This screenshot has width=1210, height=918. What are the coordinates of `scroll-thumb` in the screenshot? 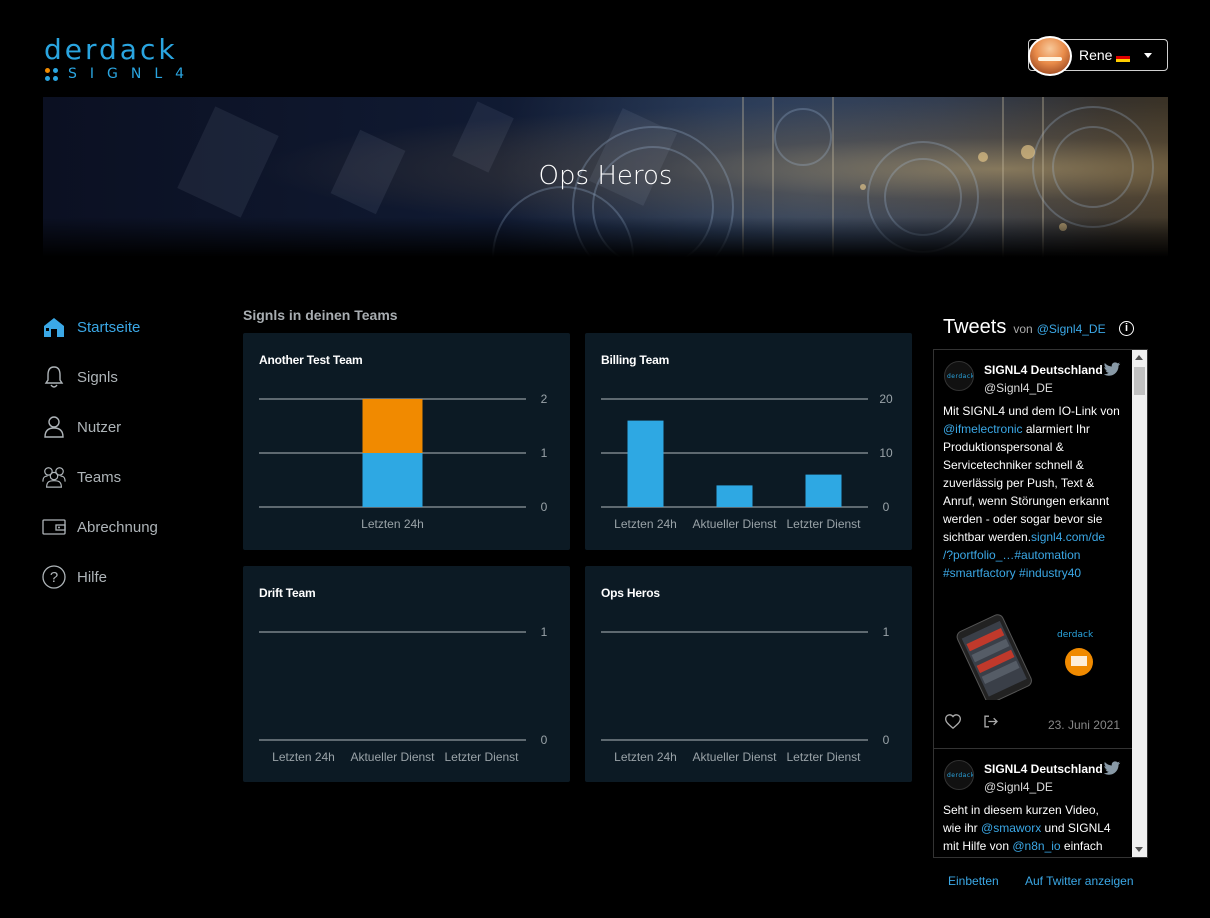 It's located at (1139, 381).